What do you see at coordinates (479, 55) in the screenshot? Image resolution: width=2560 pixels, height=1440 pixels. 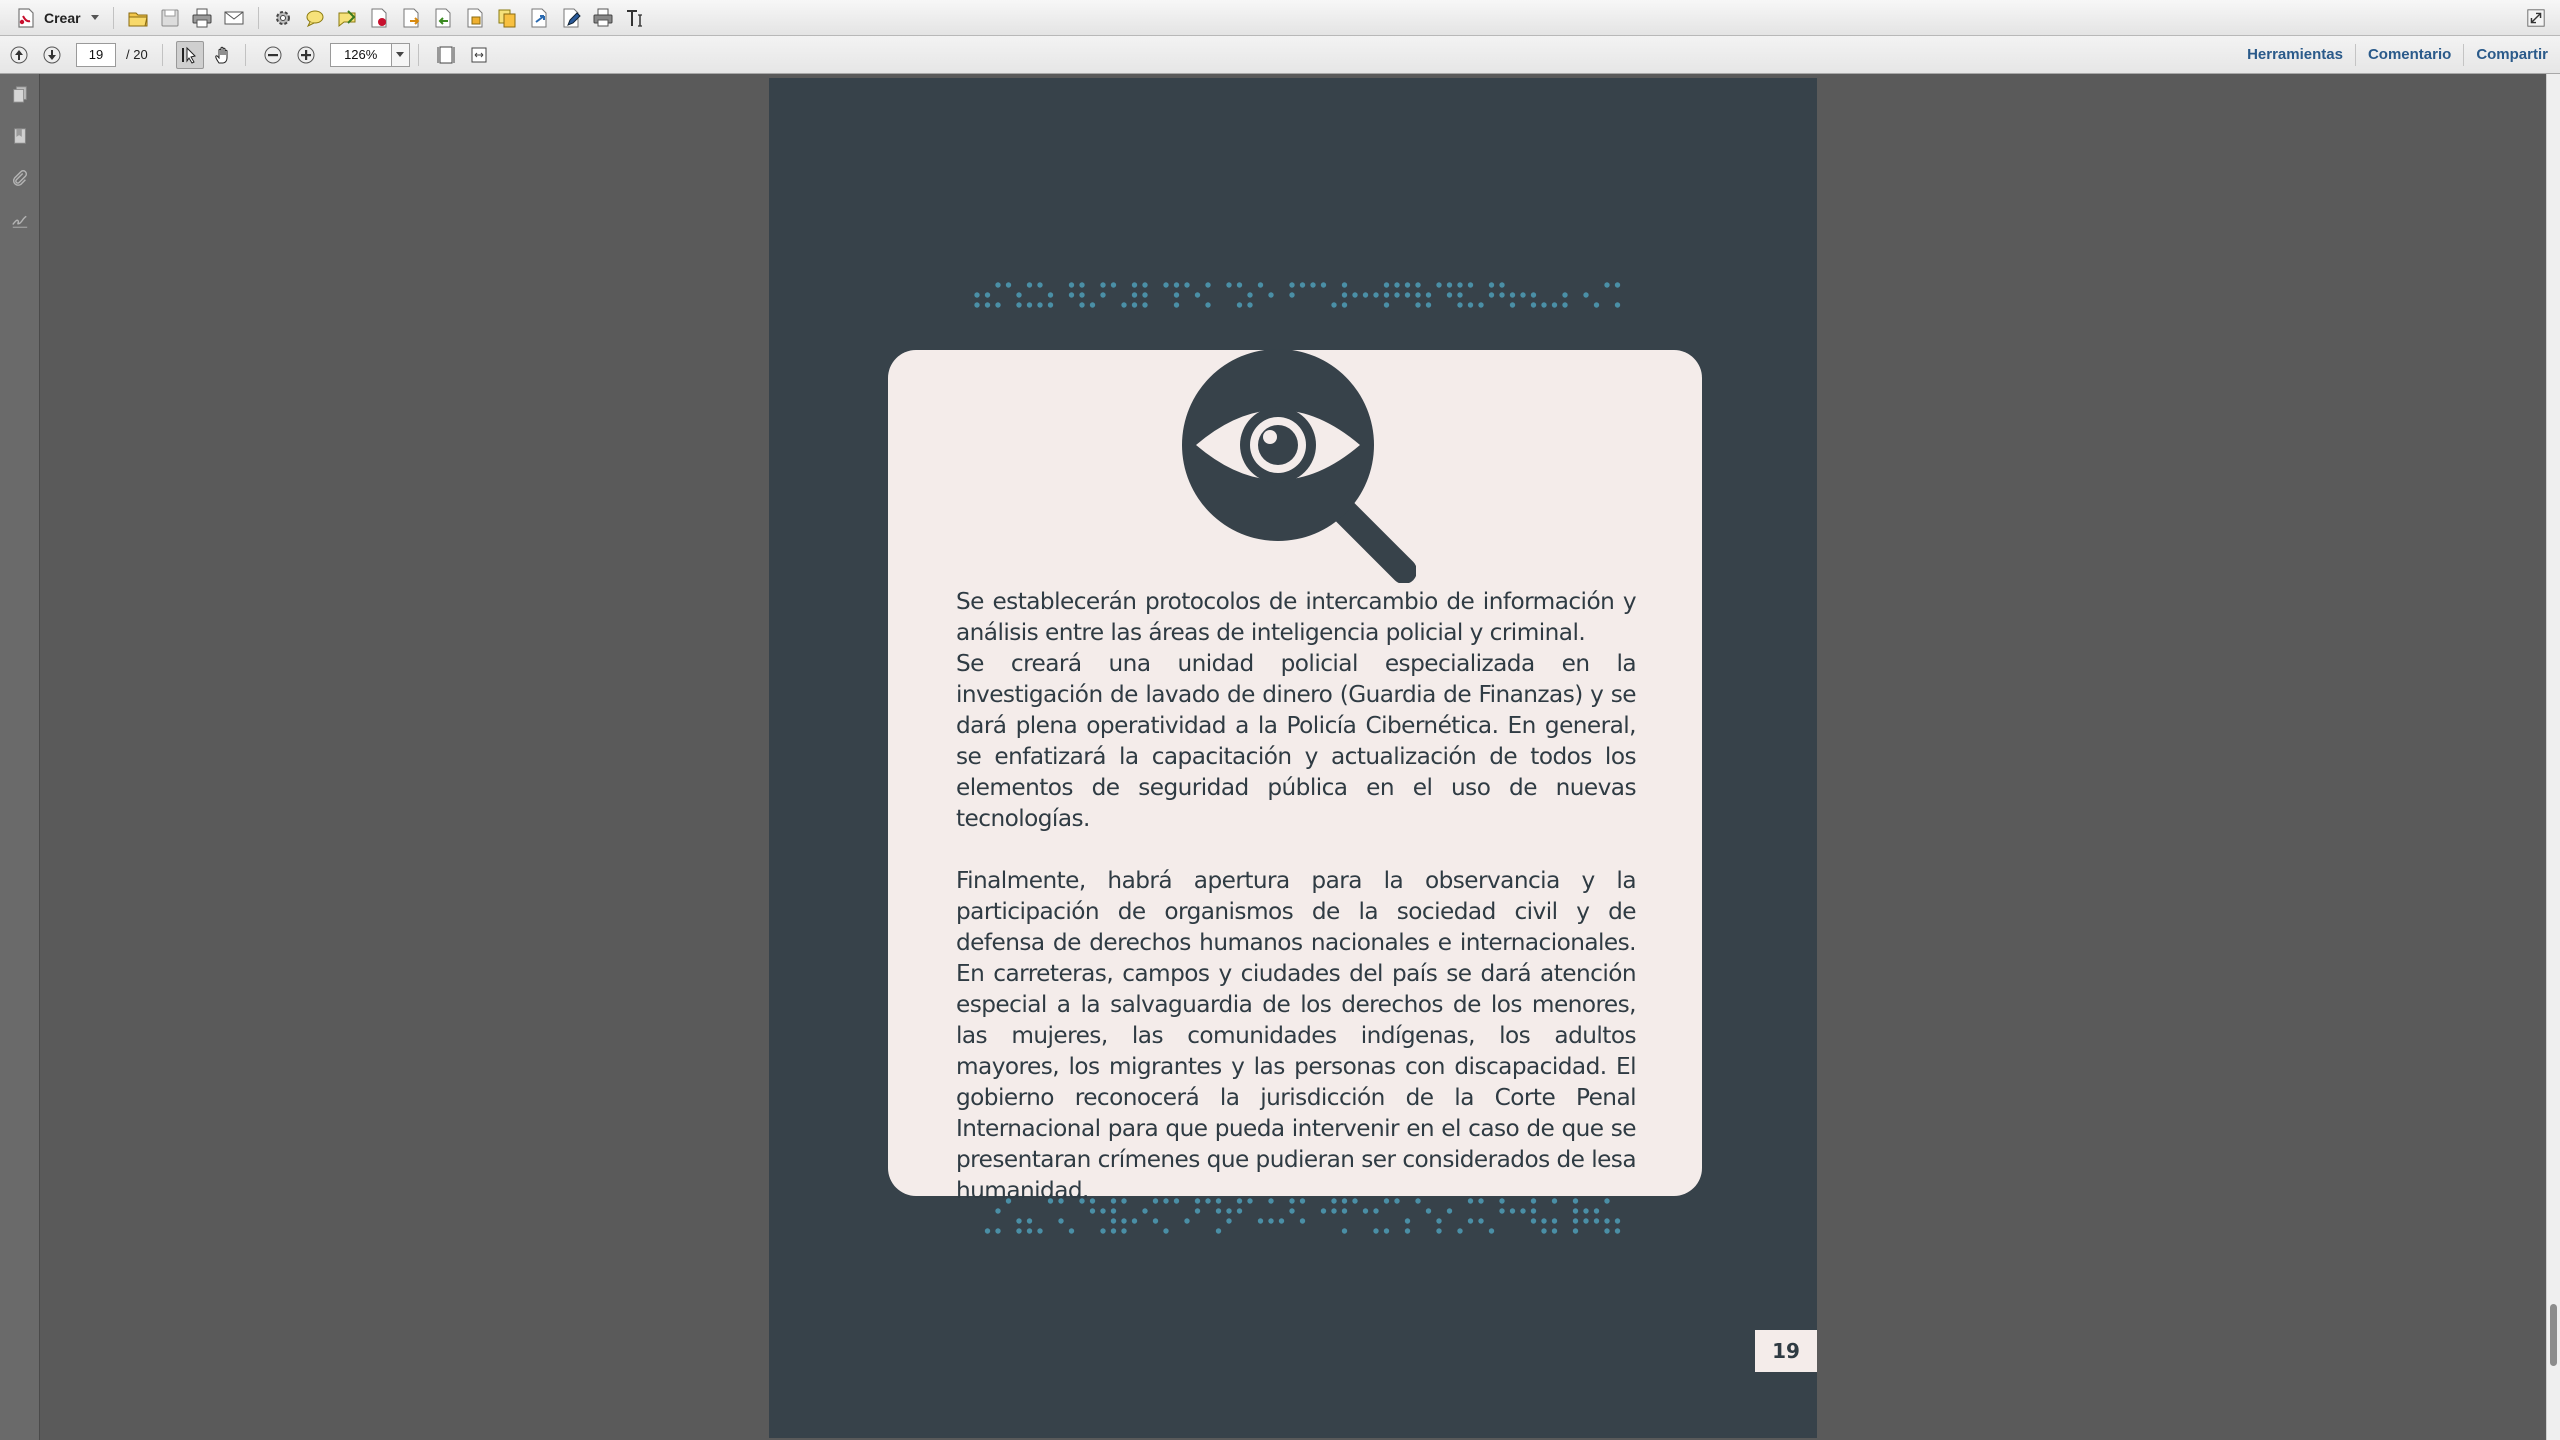 I see `fit-width-button` at bounding box center [479, 55].